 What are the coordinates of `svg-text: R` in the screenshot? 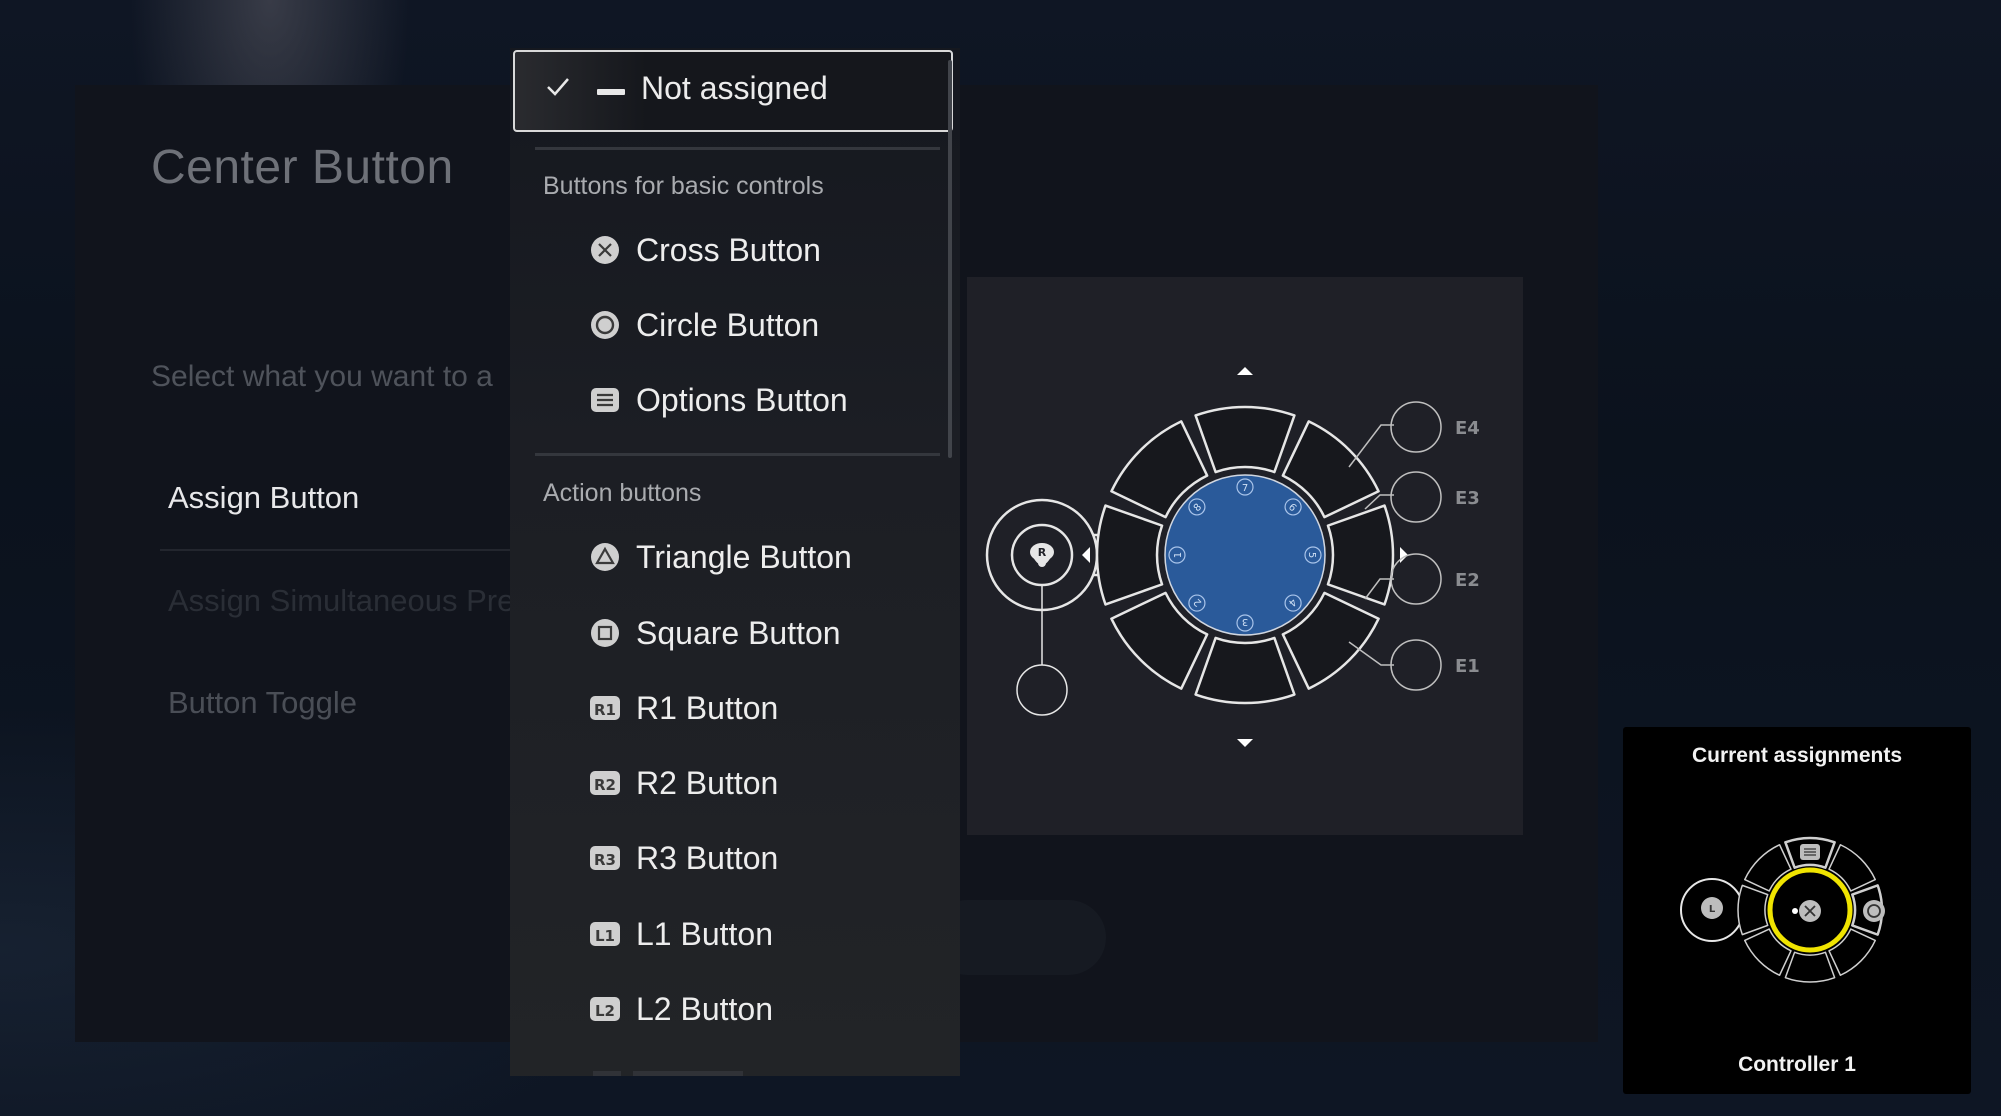 It's located at (1042, 552).